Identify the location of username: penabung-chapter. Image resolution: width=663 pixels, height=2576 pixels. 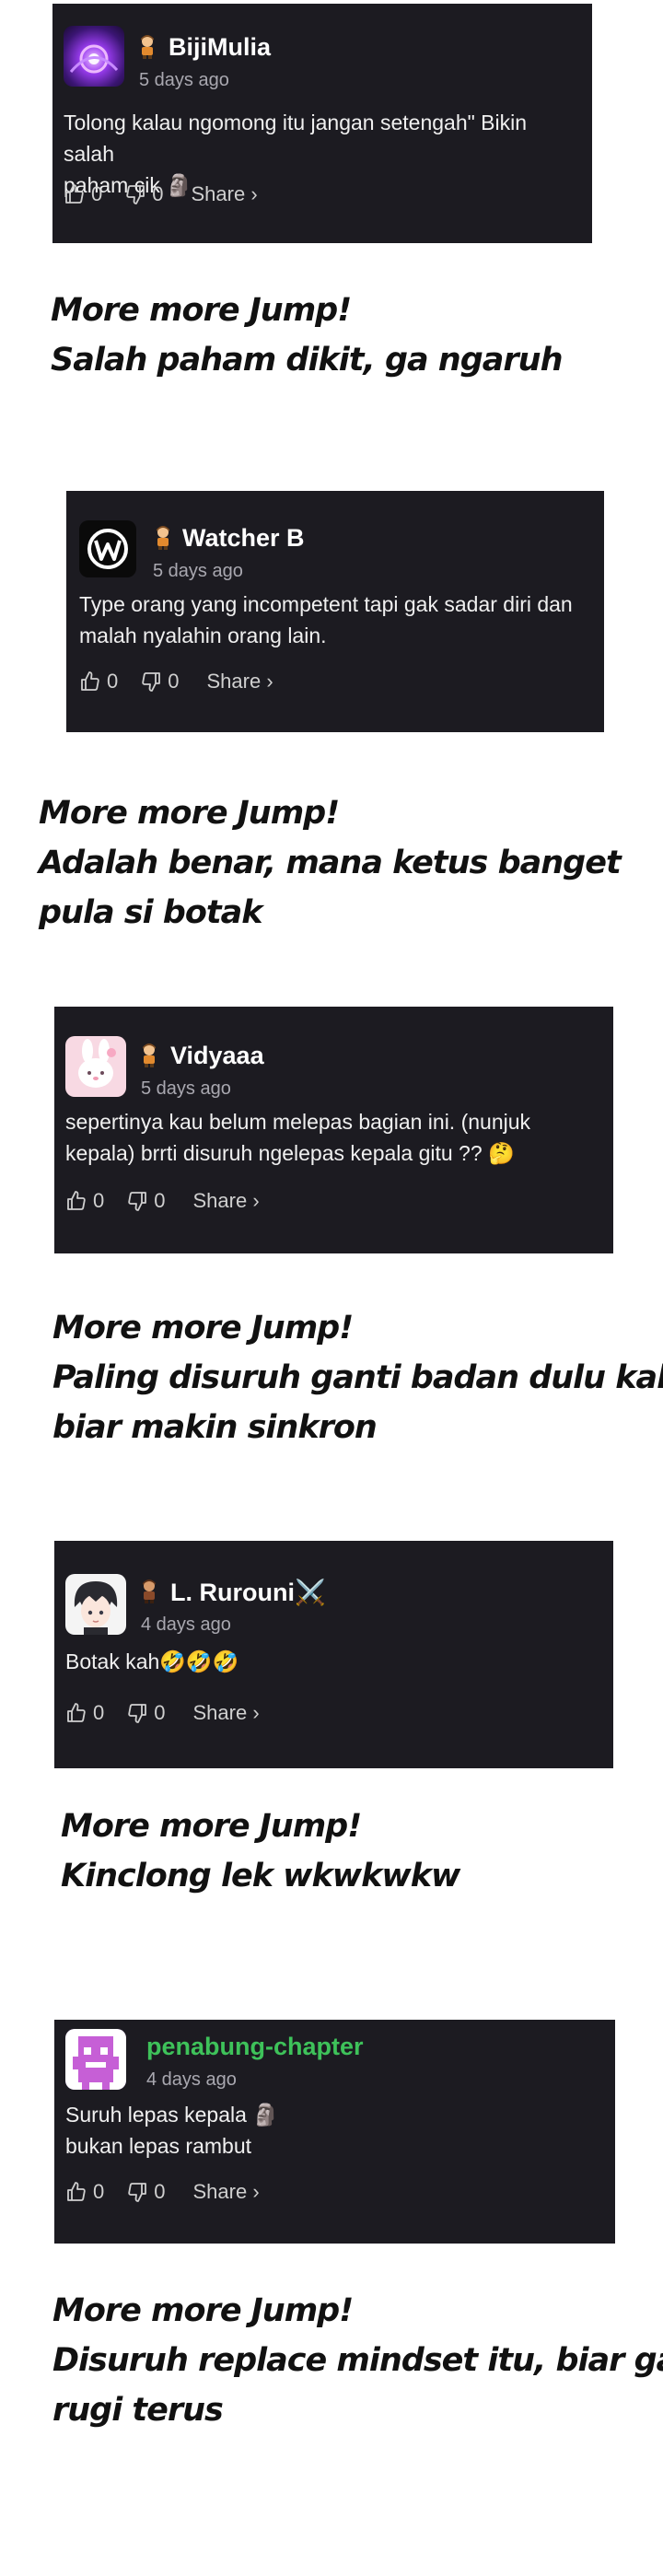
(255, 2047).